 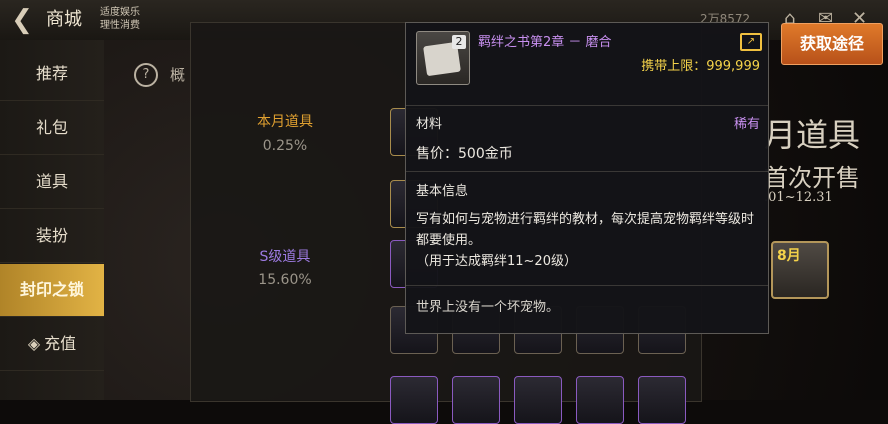 I want to click on overview-label: 概, so click(x=178, y=75).